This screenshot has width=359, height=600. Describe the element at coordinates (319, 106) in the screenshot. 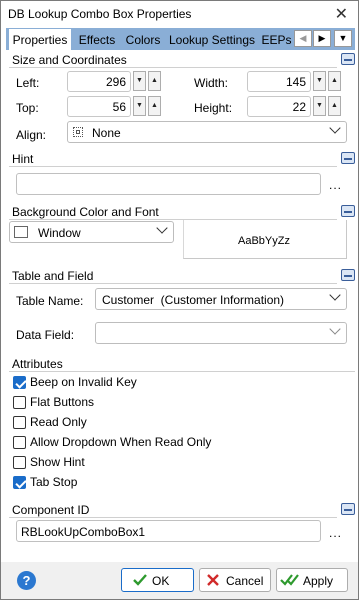

I see `height-decrement-icon: ▼` at that location.